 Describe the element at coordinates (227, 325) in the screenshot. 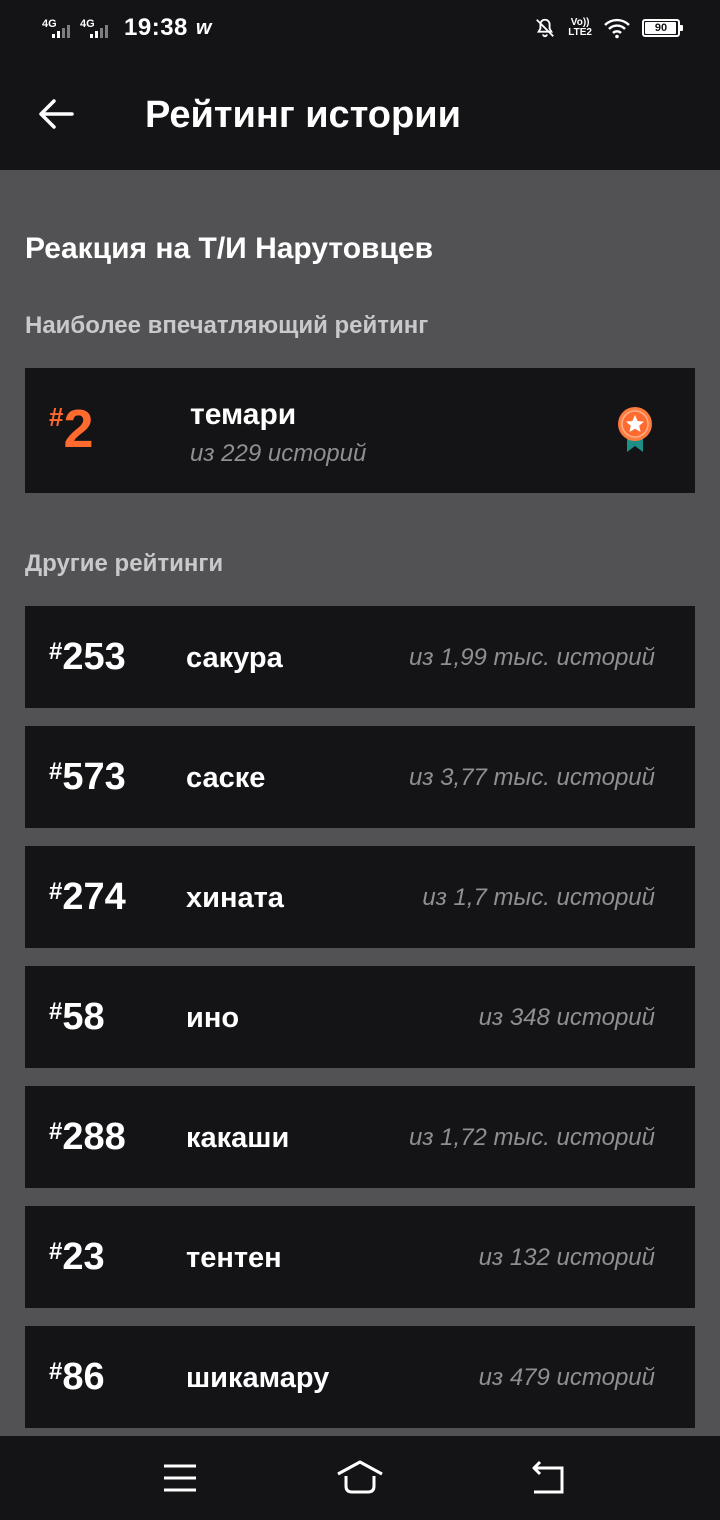

I see `top-ranking-section-label: Наиболее впечатляющий рейтинг` at that location.